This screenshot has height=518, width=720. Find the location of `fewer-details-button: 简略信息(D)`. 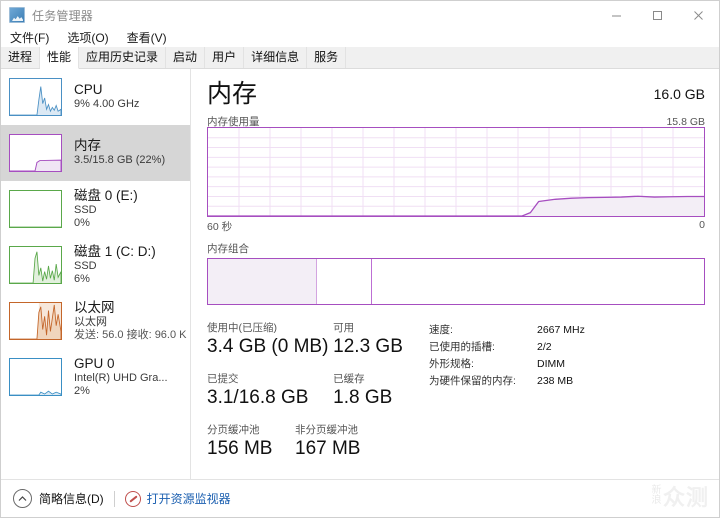

fewer-details-button: 简略信息(D) is located at coordinates (71, 498).